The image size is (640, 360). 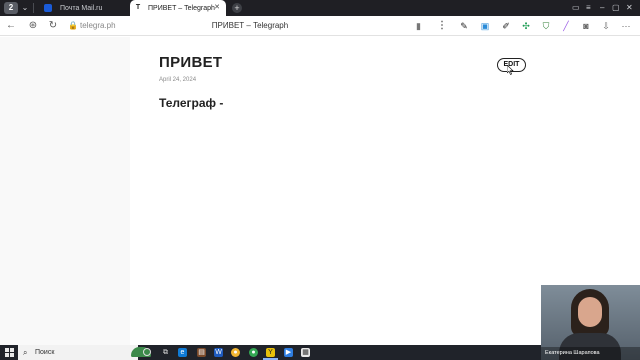 What do you see at coordinates (218, 352) in the screenshot?
I see `word-icon: W` at bounding box center [218, 352].